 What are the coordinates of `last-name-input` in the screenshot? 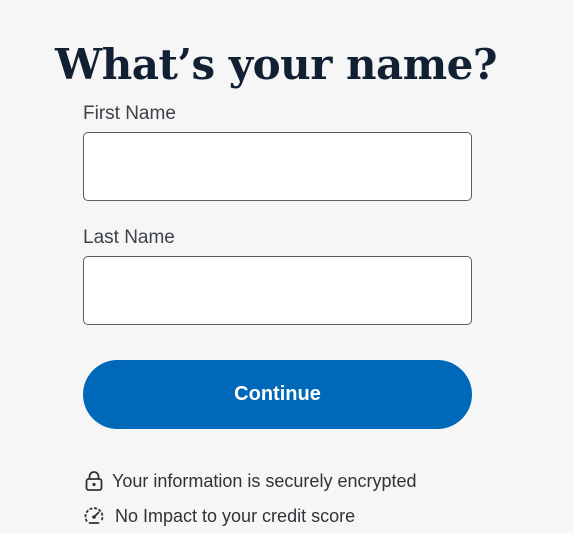 It's located at (277, 290).